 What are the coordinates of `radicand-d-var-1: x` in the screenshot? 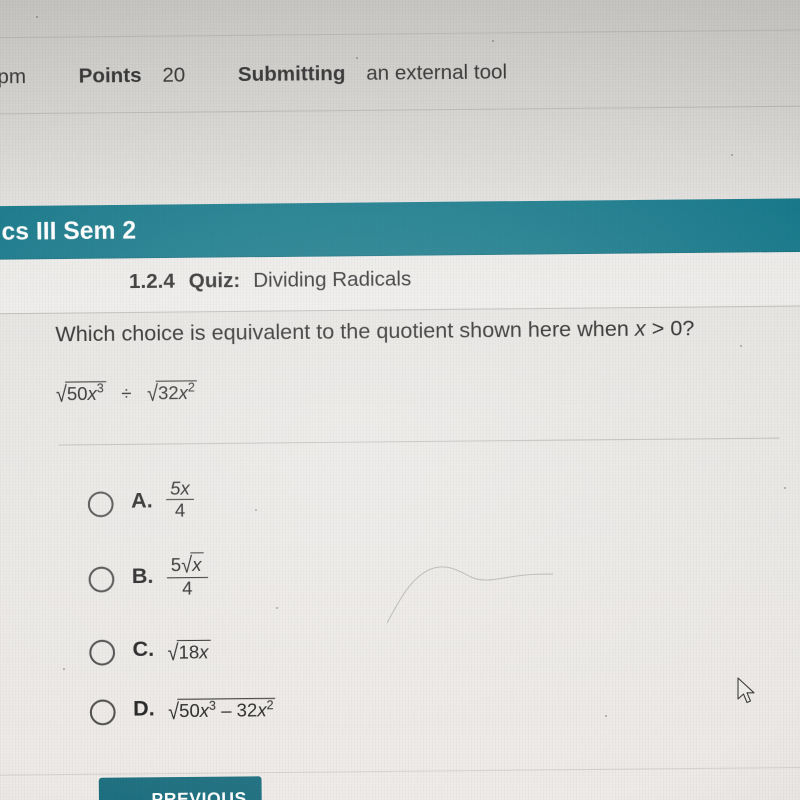 It's located at (204, 711).